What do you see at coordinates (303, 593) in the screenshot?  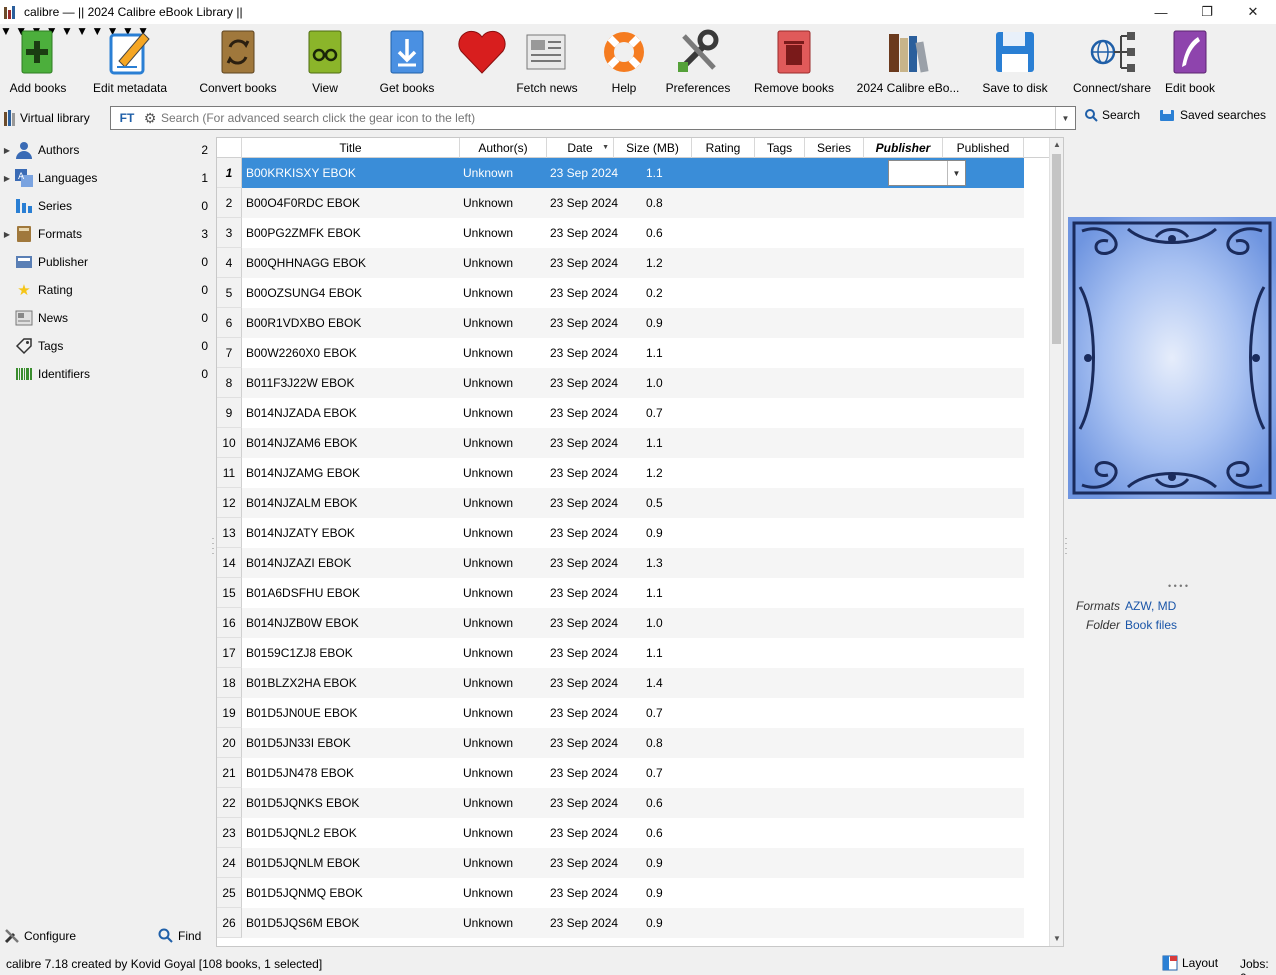 I see `cell-title: B01A6DSFHU EBOK` at bounding box center [303, 593].